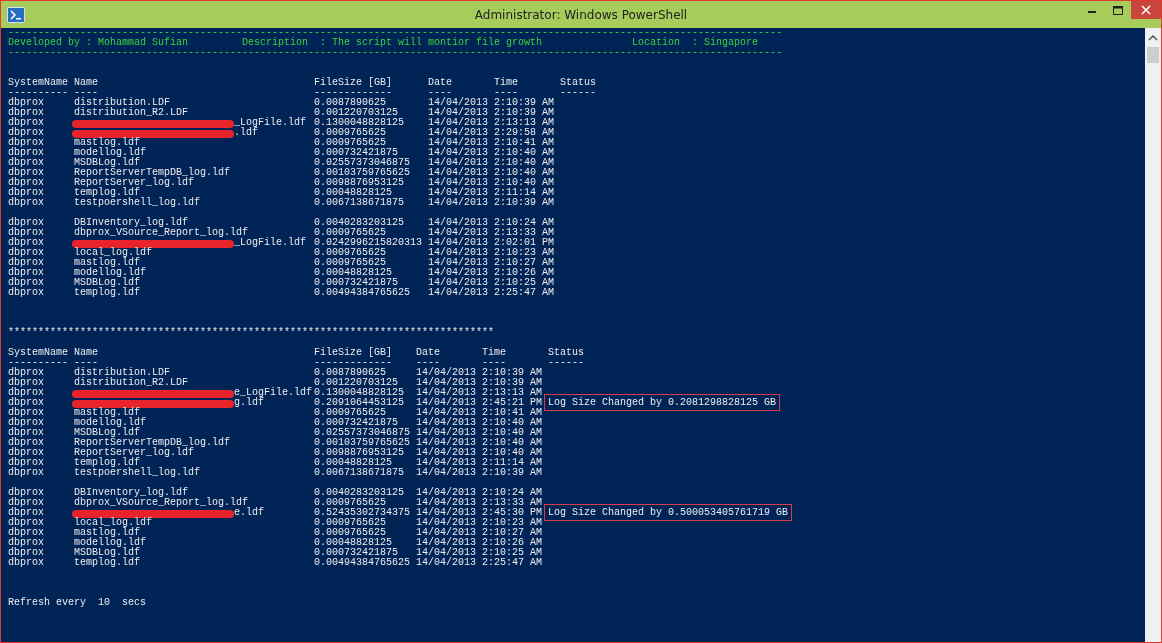  Describe the element at coordinates (86, 353) in the screenshot. I see `column-header: Name` at that location.